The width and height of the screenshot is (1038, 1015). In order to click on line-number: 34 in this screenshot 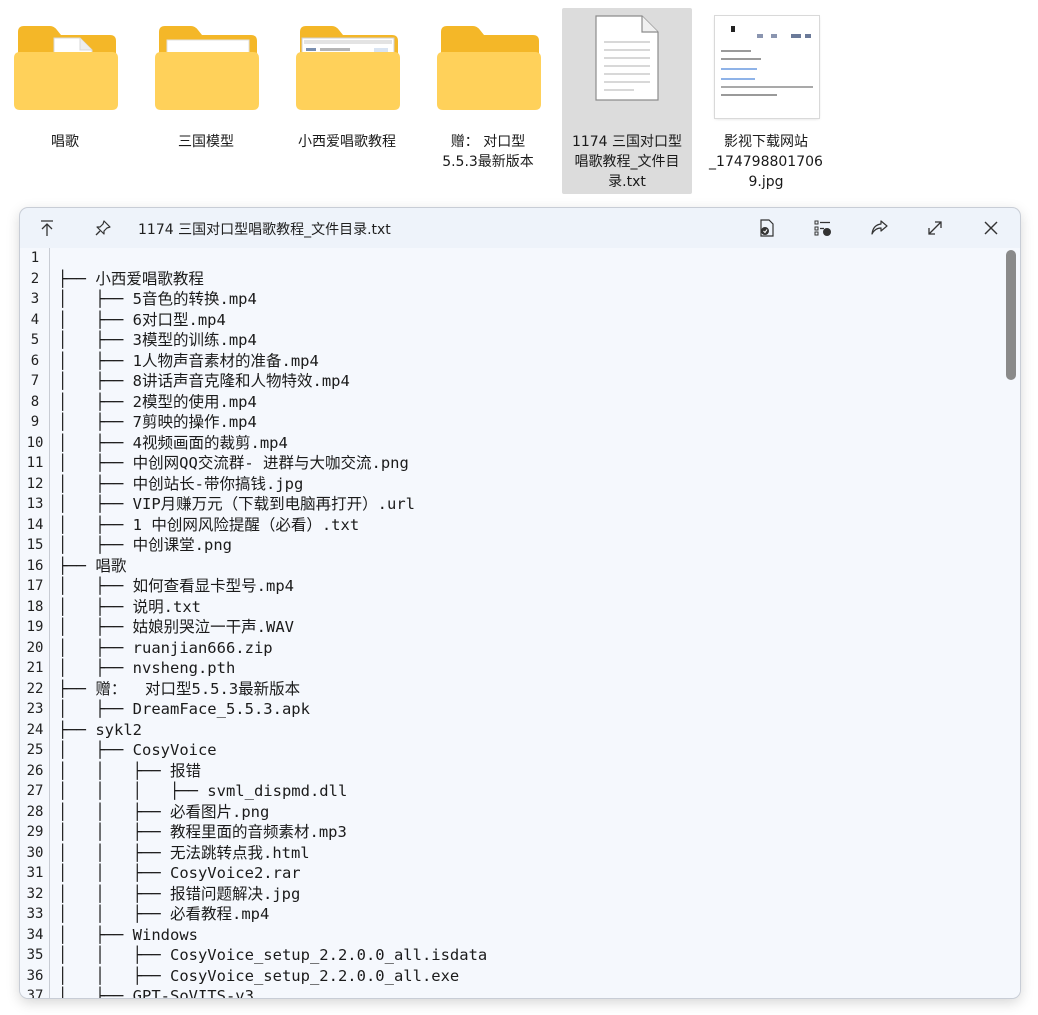, I will do `click(35, 934)`.